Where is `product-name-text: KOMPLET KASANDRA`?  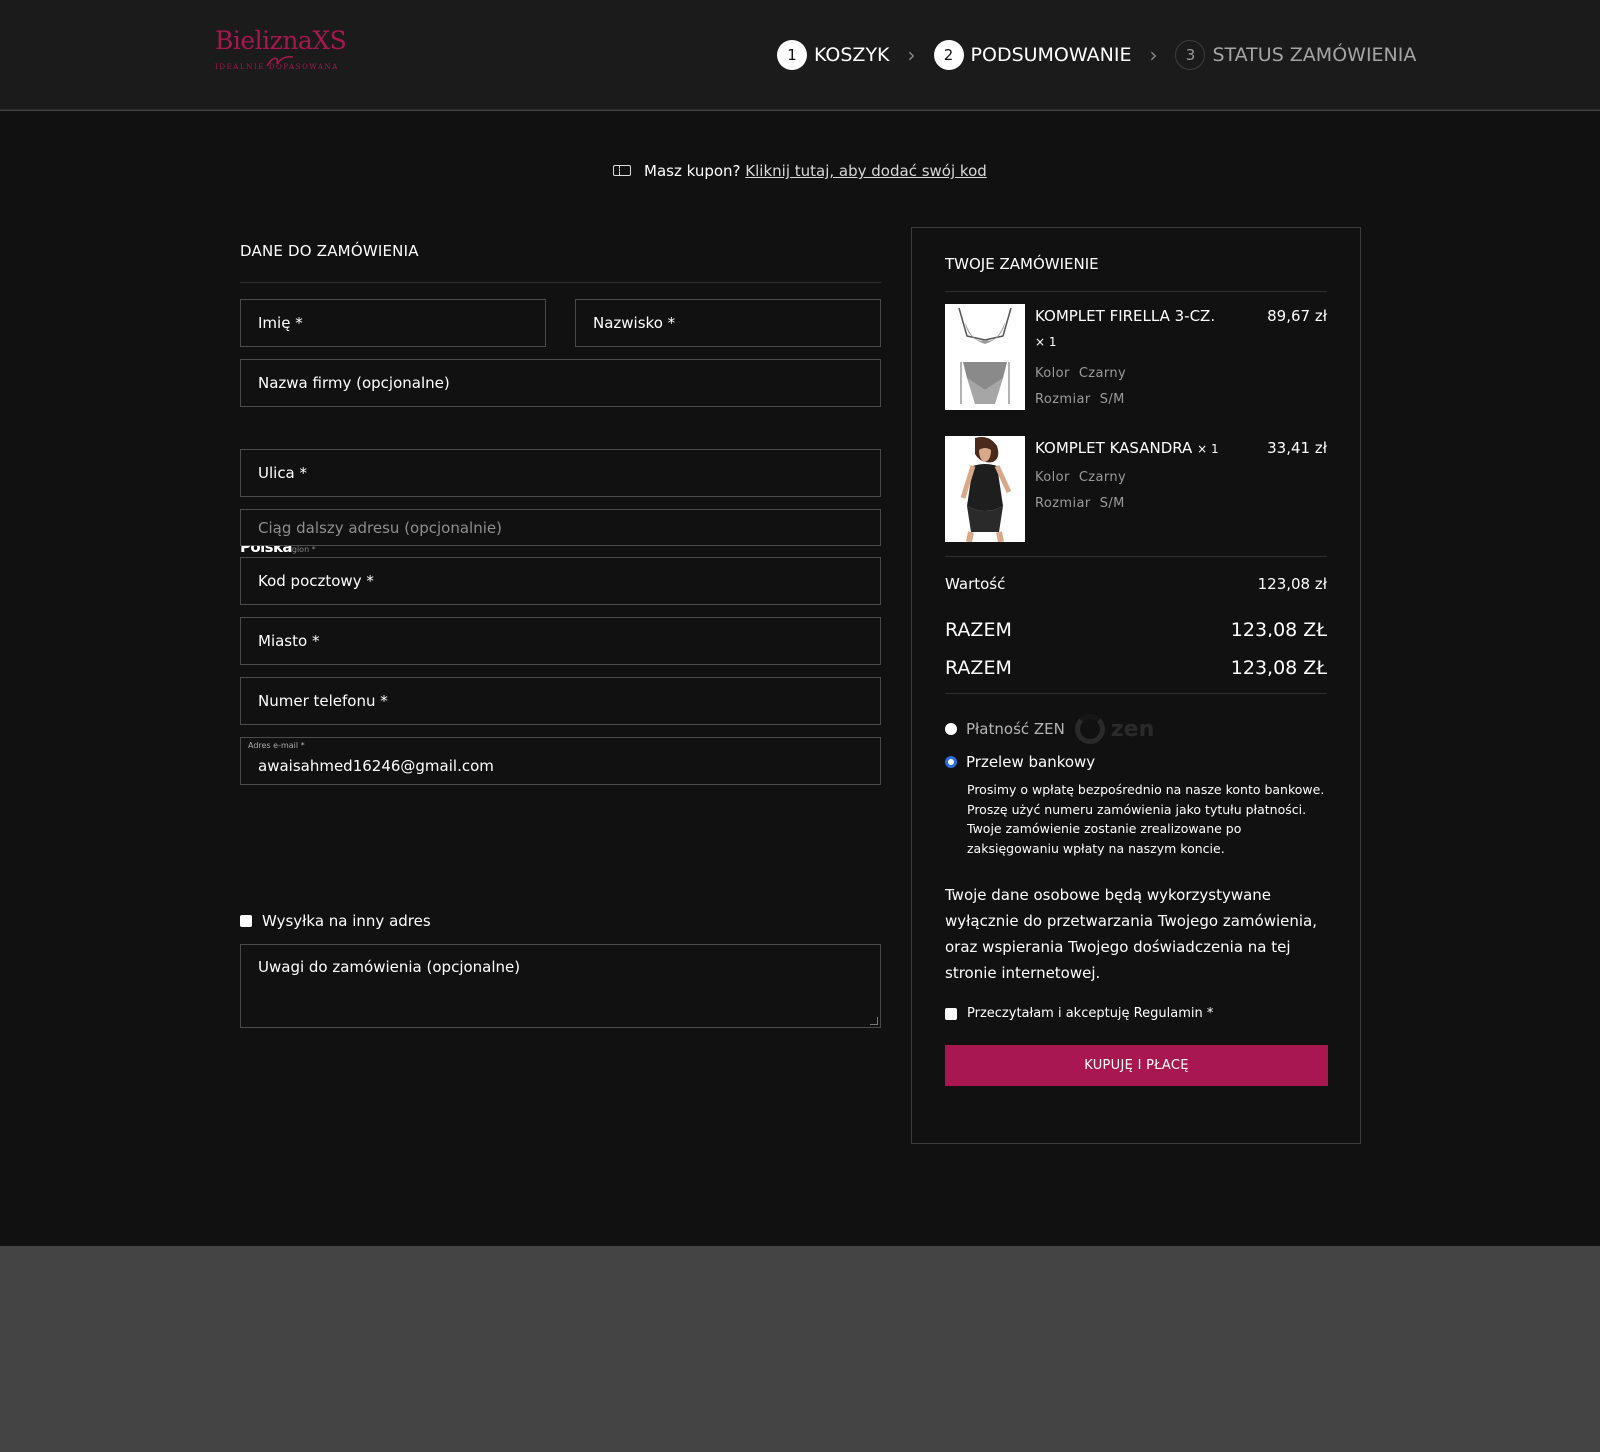
product-name-text: KOMPLET KASANDRA is located at coordinates (1114, 448).